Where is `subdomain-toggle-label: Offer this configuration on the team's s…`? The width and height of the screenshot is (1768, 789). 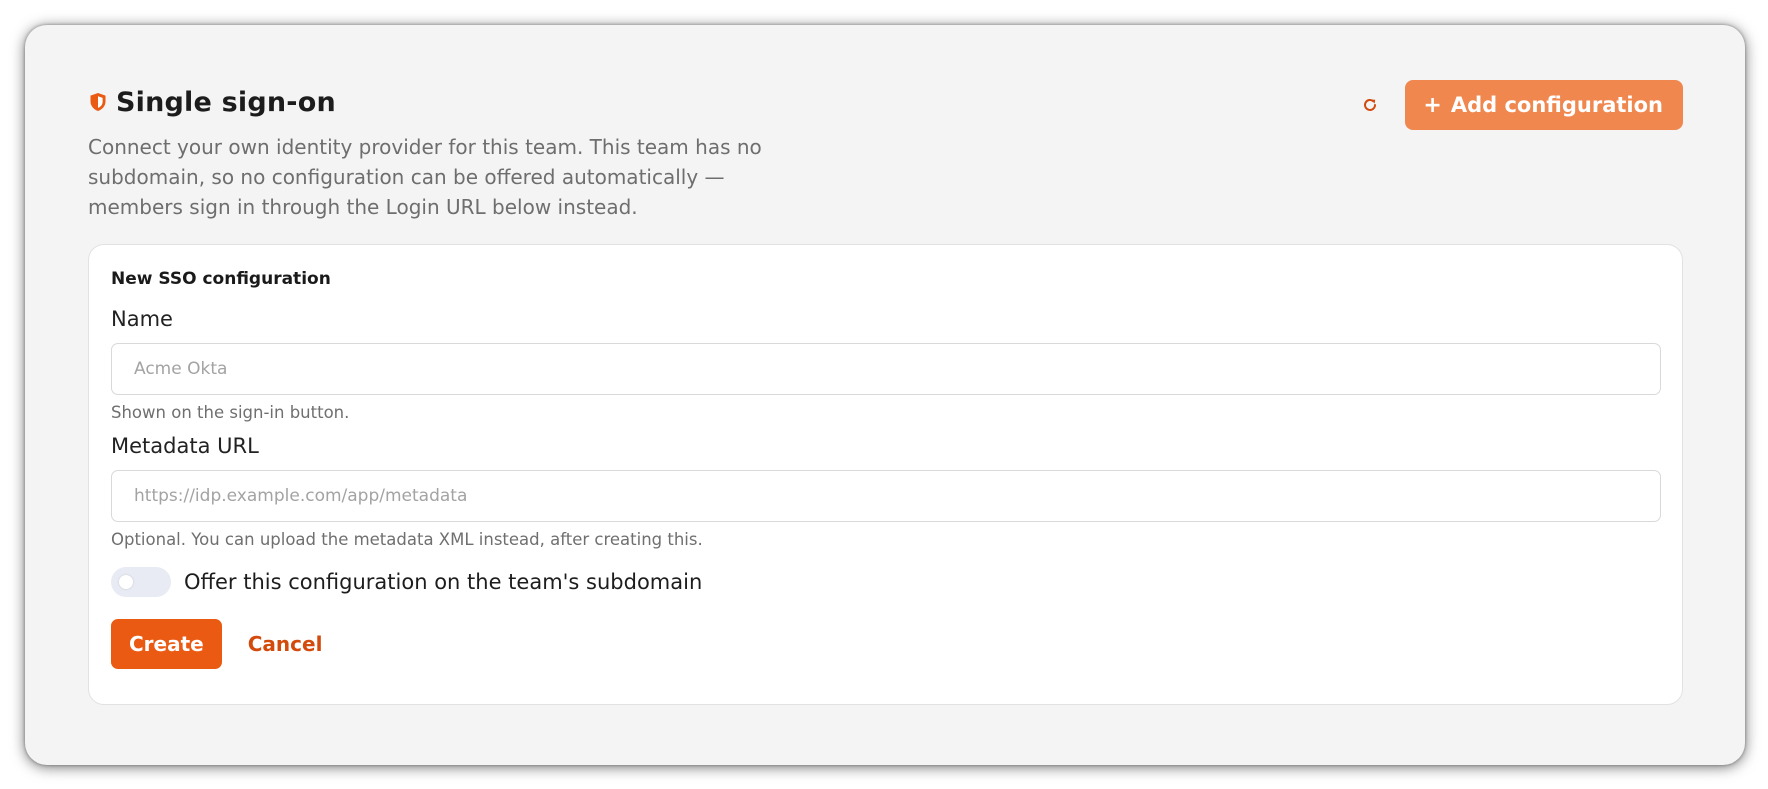 subdomain-toggle-label: Offer this configuration on the team's s… is located at coordinates (443, 582).